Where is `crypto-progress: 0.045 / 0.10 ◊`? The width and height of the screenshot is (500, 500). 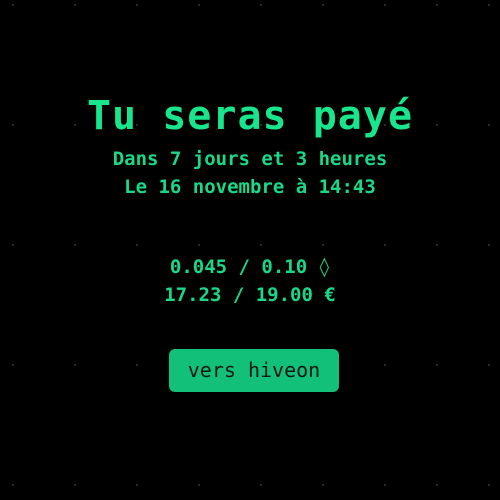 crypto-progress: 0.045 / 0.10 ◊ is located at coordinates (250, 267).